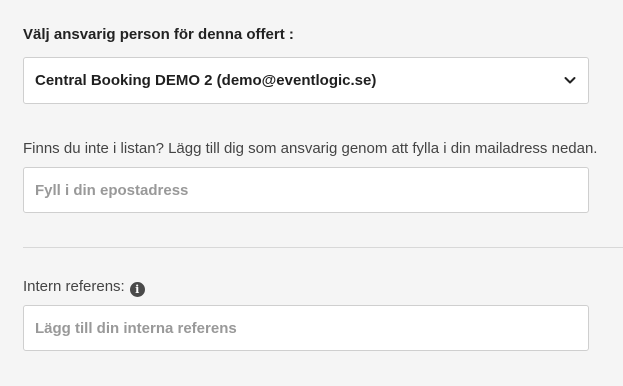 The image size is (623, 386). I want to click on email-field-container, so click(306, 190).